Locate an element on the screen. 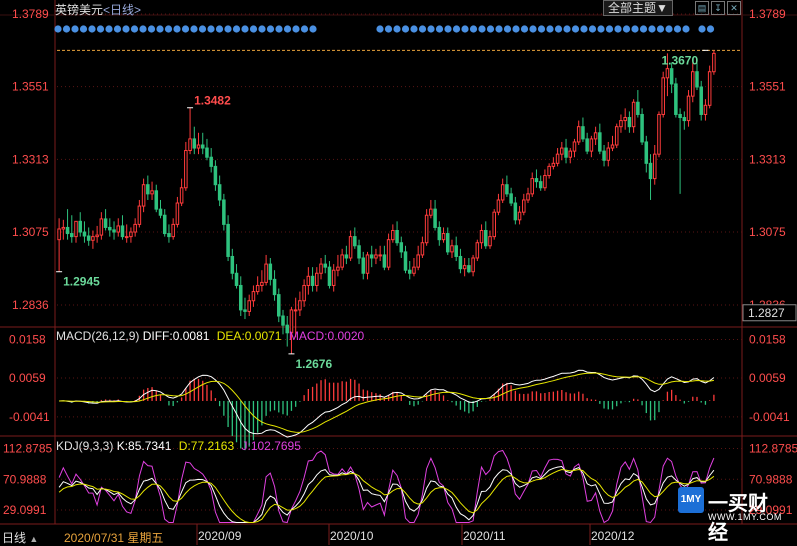 This screenshot has height=546, width=797. macd-params: MACD(26,12,9) is located at coordinates (98, 336).